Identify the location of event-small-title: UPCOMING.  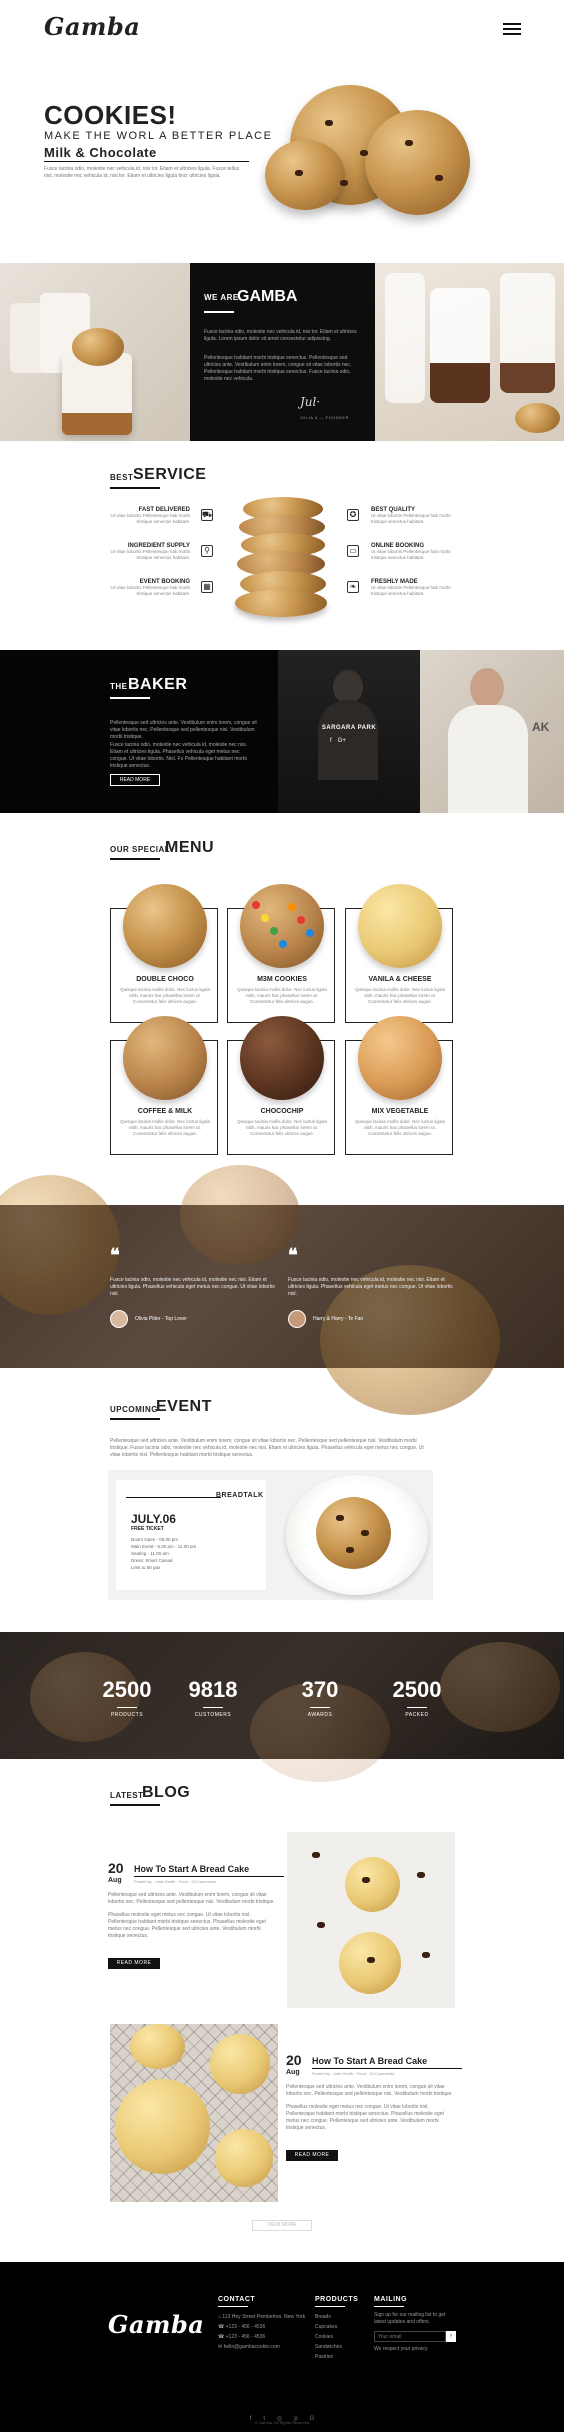
(134, 1409).